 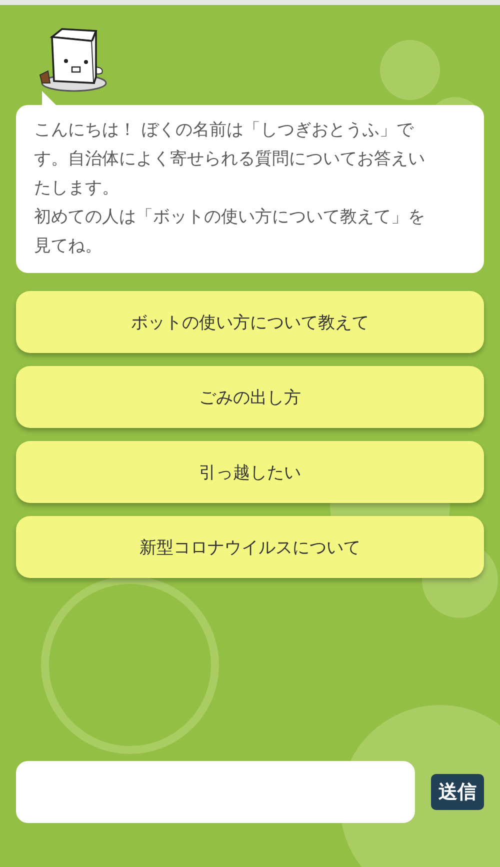 What do you see at coordinates (457, 792) in the screenshot?
I see `send-button: 送信` at bounding box center [457, 792].